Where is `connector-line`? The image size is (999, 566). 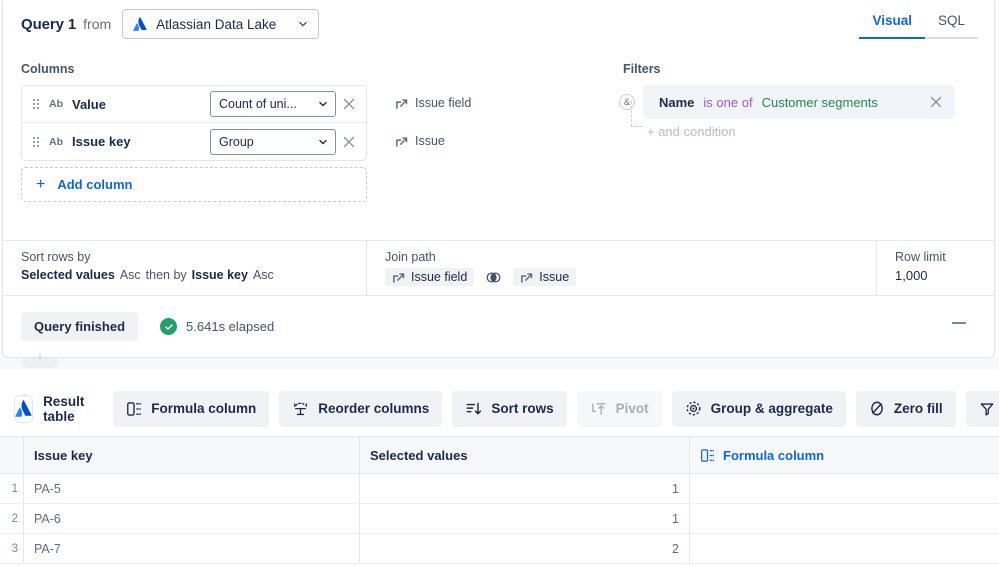
connector-line is located at coordinates (631, 114).